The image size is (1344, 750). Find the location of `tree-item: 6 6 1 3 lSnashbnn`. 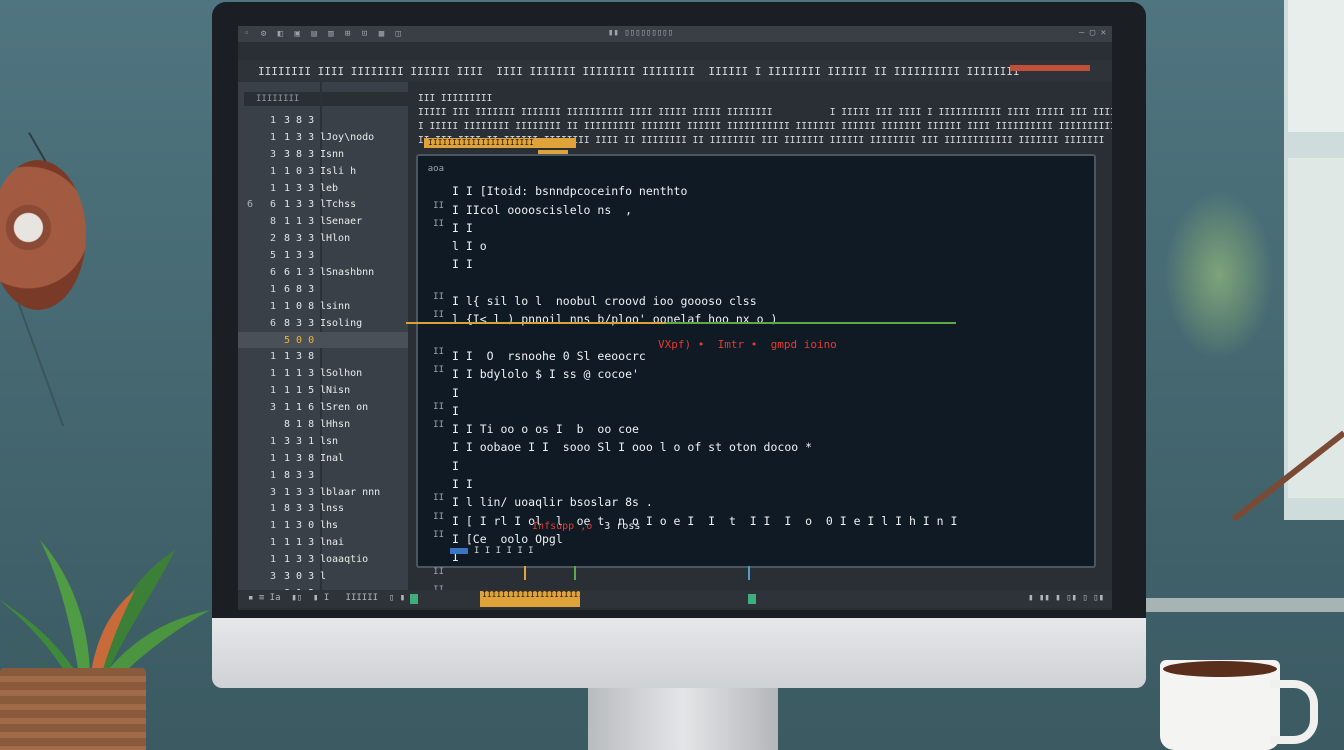

tree-item: 6 6 1 3 lSnashbnn is located at coordinates (323, 272).